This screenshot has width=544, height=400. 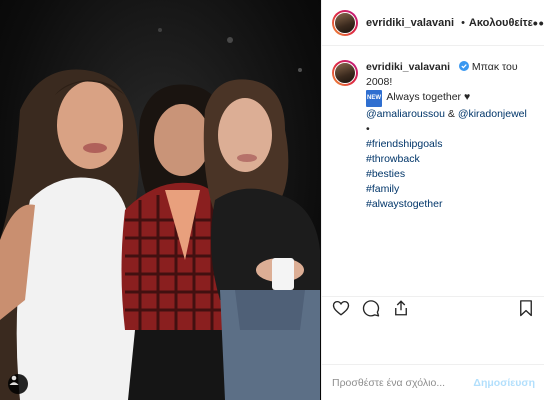 I want to click on heart-icon, so click(x=341, y=308).